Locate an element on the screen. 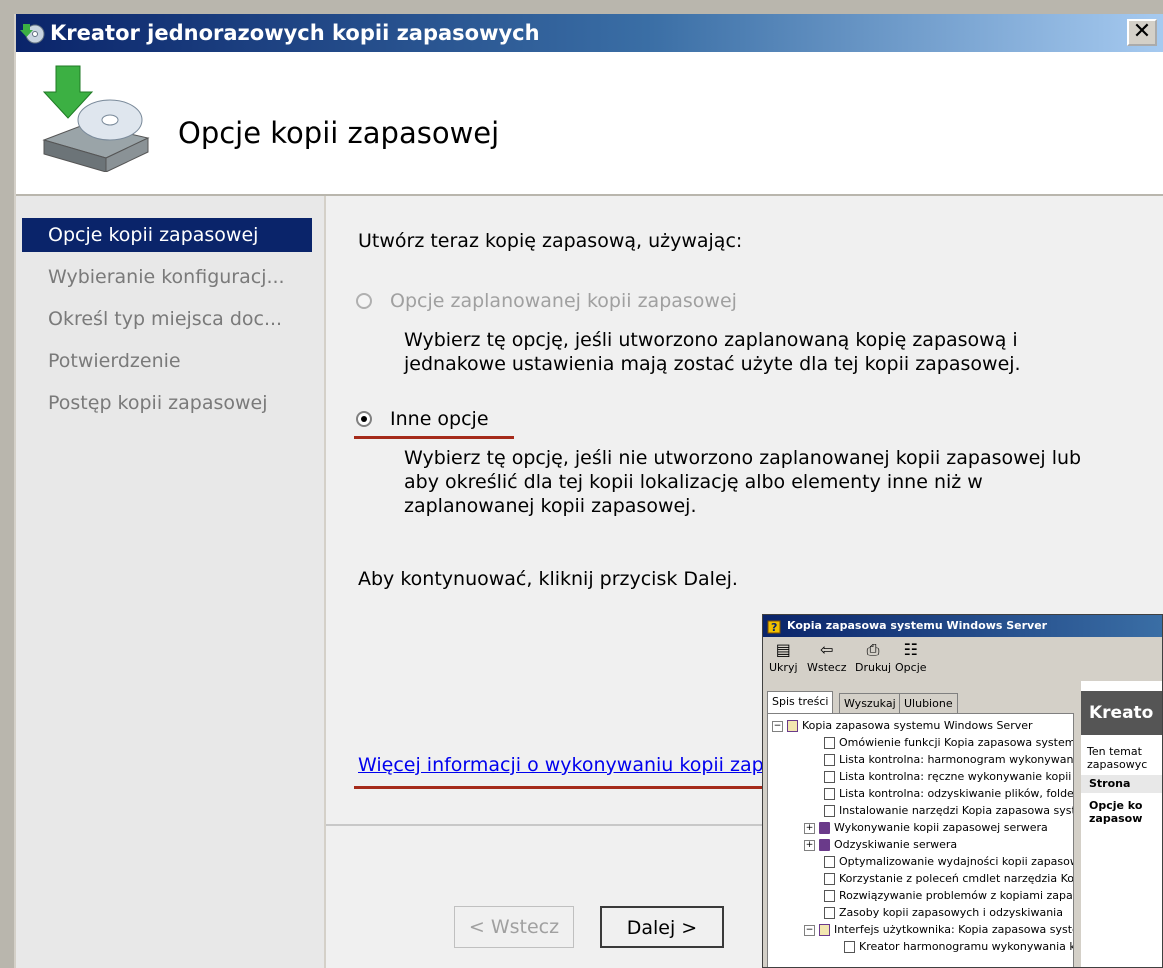 The image size is (1163, 968). step-backup-options: Opcje kopii zapasowej is located at coordinates (167, 235).